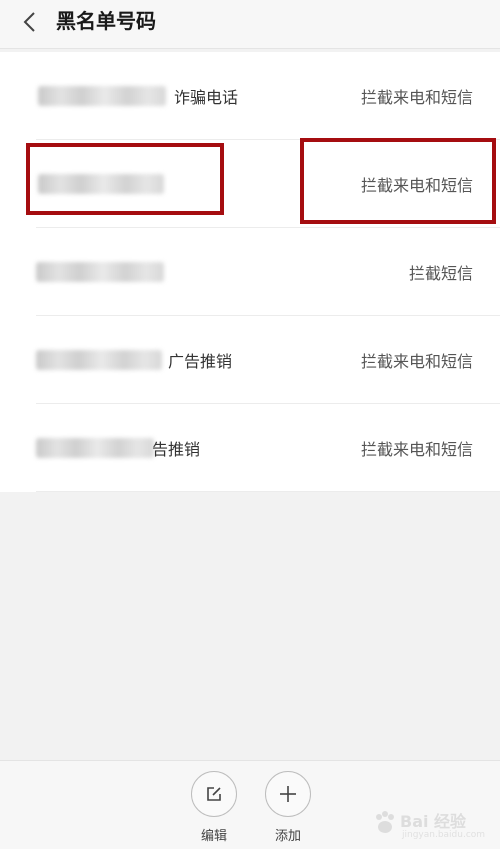 The height and width of the screenshot is (849, 500). What do you see at coordinates (250, 804) in the screenshot?
I see `bottom-toolbar: 编辑 添加 Bai 经验 jingyan.baidu.com` at bounding box center [250, 804].